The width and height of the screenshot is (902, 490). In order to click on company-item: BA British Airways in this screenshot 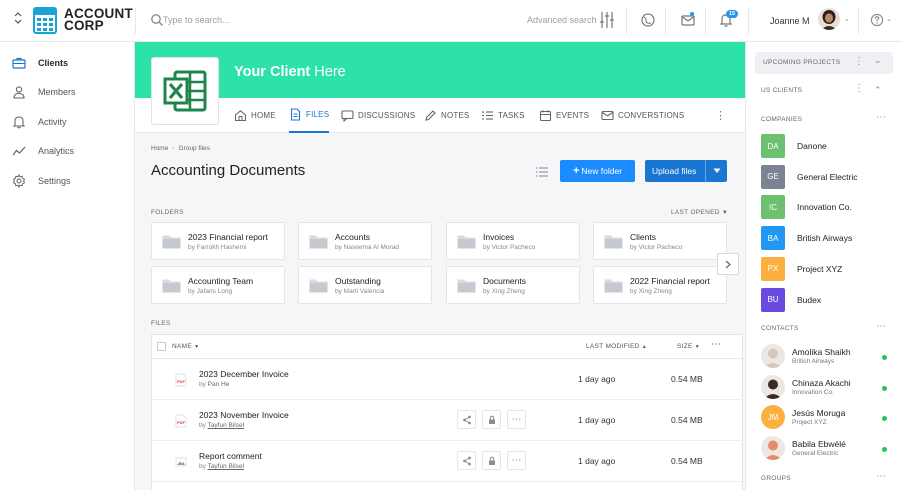, I will do `click(806, 238)`.